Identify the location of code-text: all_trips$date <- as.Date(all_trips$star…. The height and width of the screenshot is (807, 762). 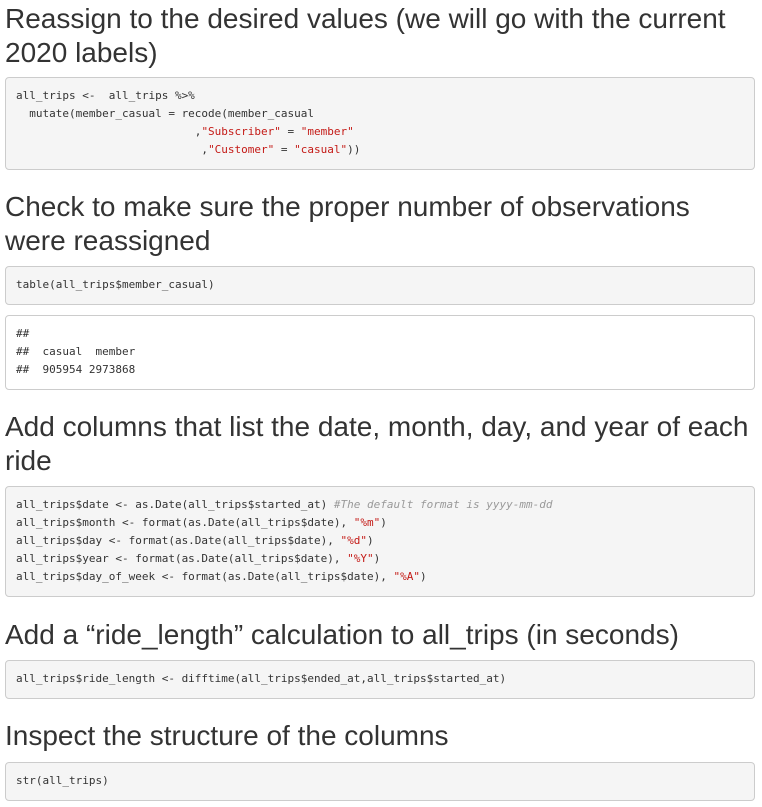
(175, 504).